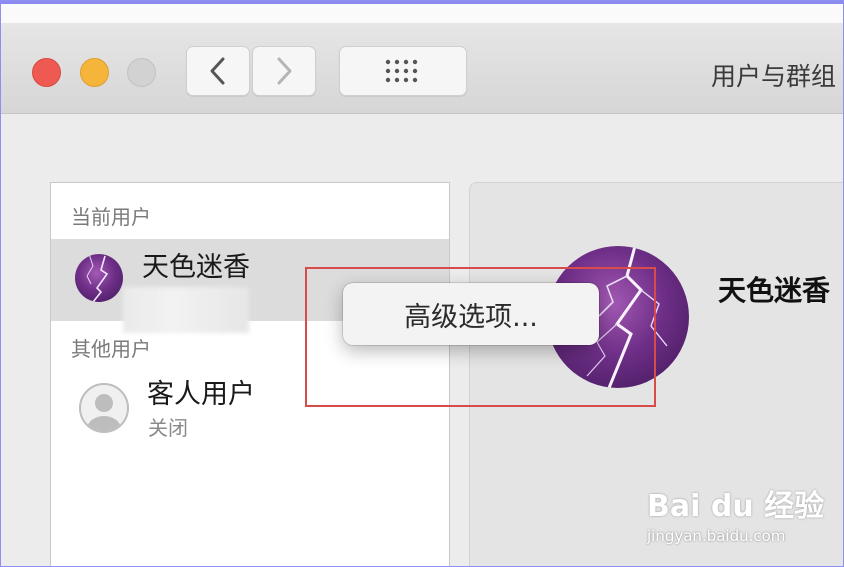  What do you see at coordinates (774, 290) in the screenshot?
I see `detail-user-name: 天色迷香` at bounding box center [774, 290].